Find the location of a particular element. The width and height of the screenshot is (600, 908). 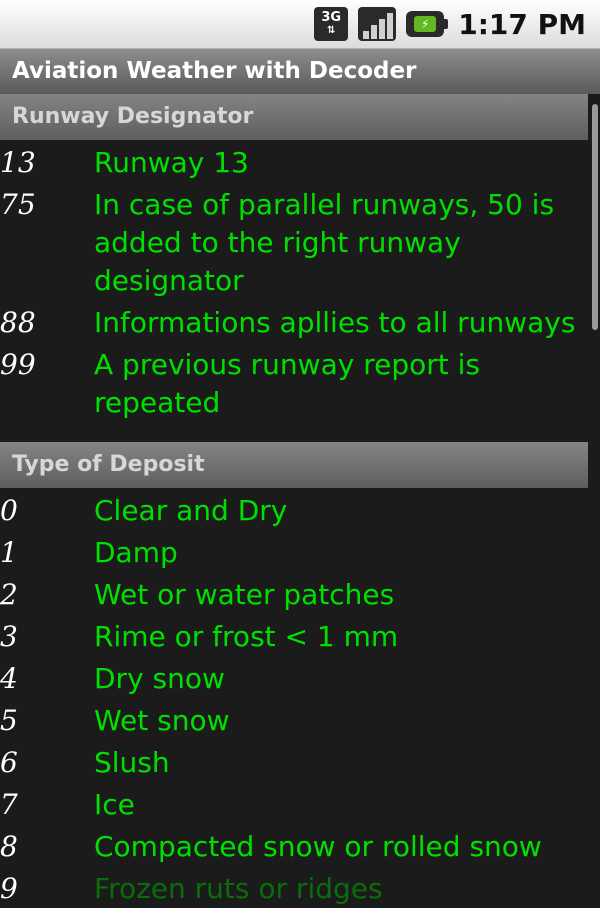

list-item: 1 Damp is located at coordinates (294, 551).